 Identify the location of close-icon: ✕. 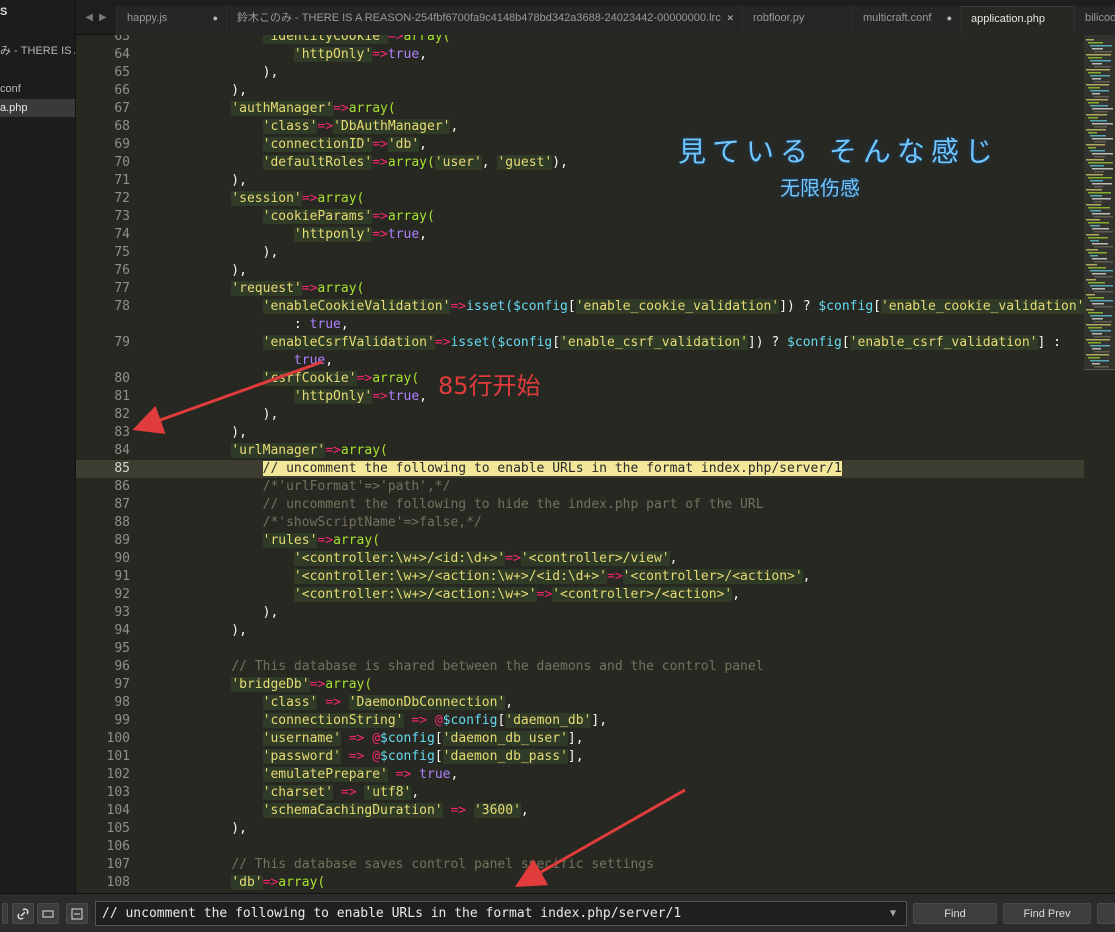
(728, 18).